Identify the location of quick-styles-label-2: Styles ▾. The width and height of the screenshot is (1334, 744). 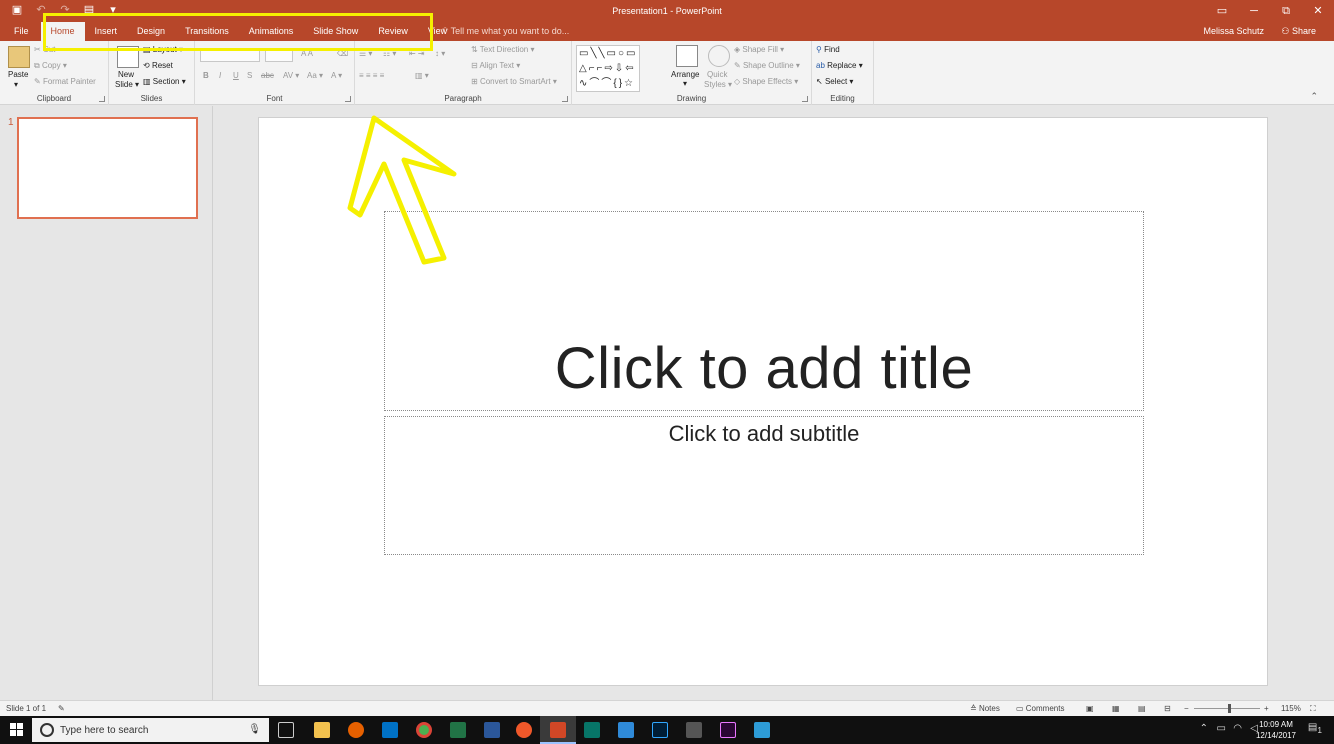
(718, 84).